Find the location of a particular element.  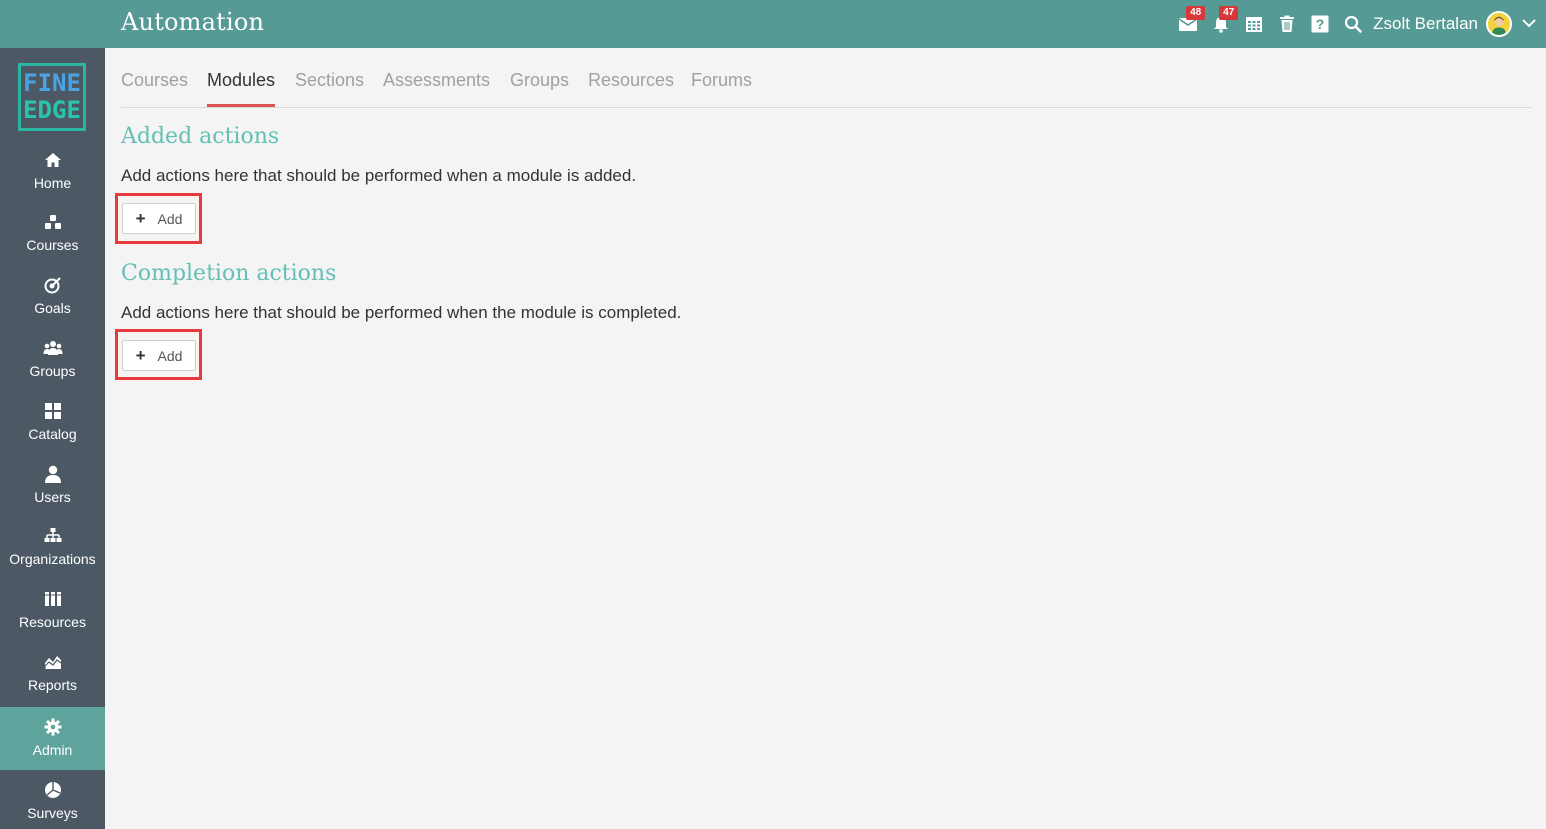

avatar is located at coordinates (1499, 24).